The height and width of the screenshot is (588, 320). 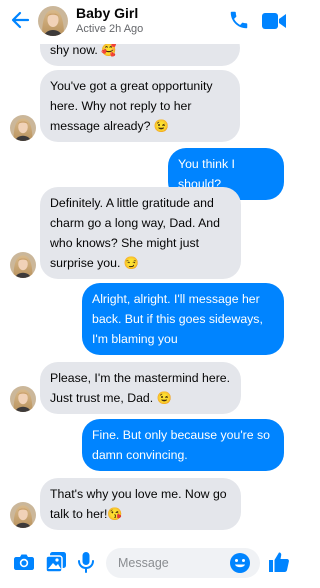 What do you see at coordinates (53, 21) in the screenshot?
I see `contact-avatar` at bounding box center [53, 21].